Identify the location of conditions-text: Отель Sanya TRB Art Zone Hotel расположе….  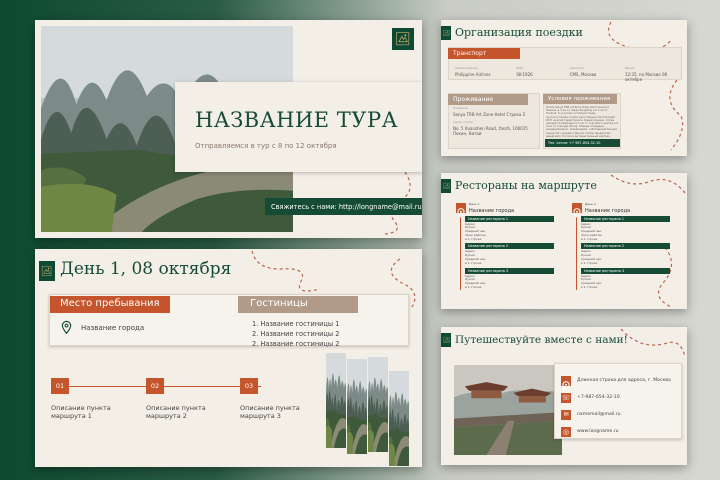
(582, 122).